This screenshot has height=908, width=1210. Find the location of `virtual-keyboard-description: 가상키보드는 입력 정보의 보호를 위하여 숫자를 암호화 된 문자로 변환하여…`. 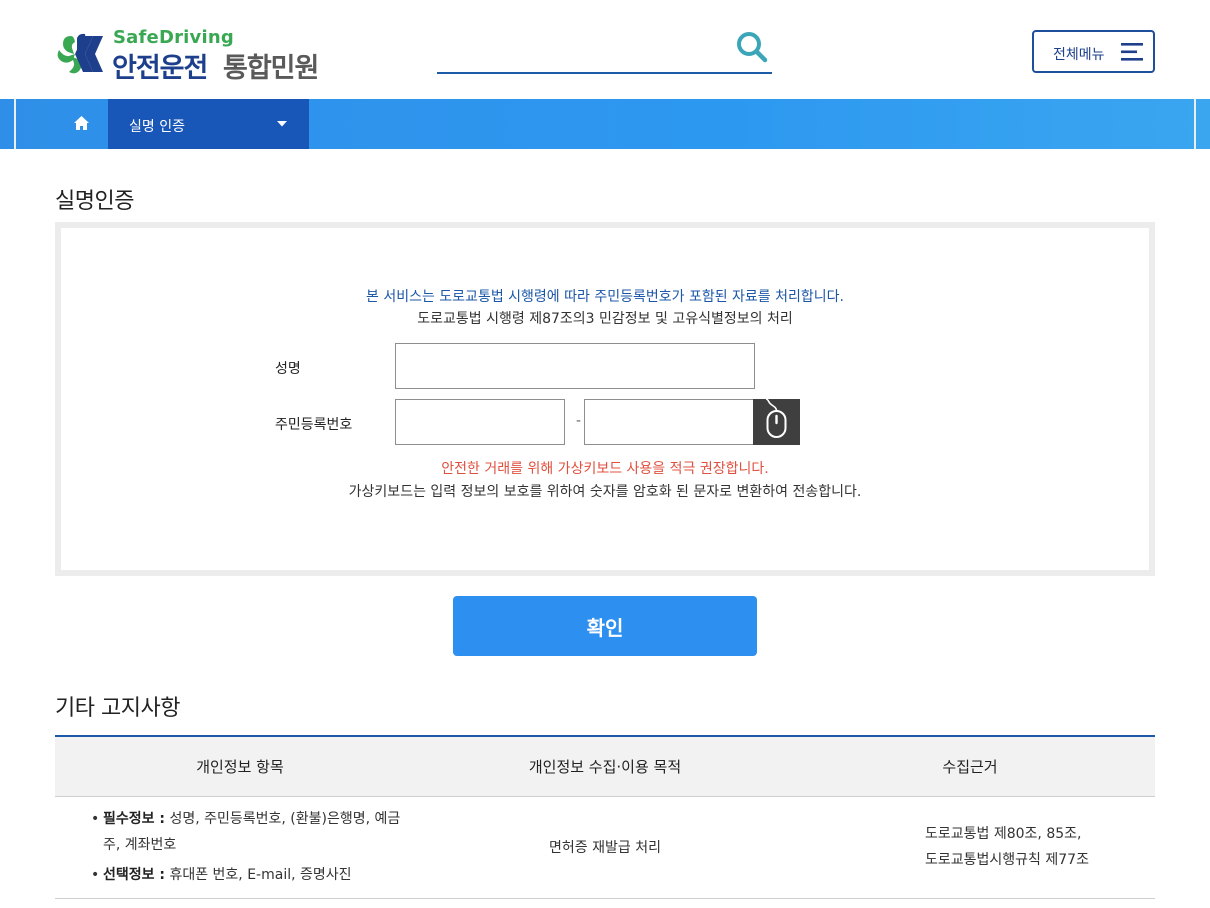

virtual-keyboard-description: 가상키보드는 입력 정보의 보호를 위하여 숫자를 암호화 된 문자로 변환하여… is located at coordinates (605, 492).